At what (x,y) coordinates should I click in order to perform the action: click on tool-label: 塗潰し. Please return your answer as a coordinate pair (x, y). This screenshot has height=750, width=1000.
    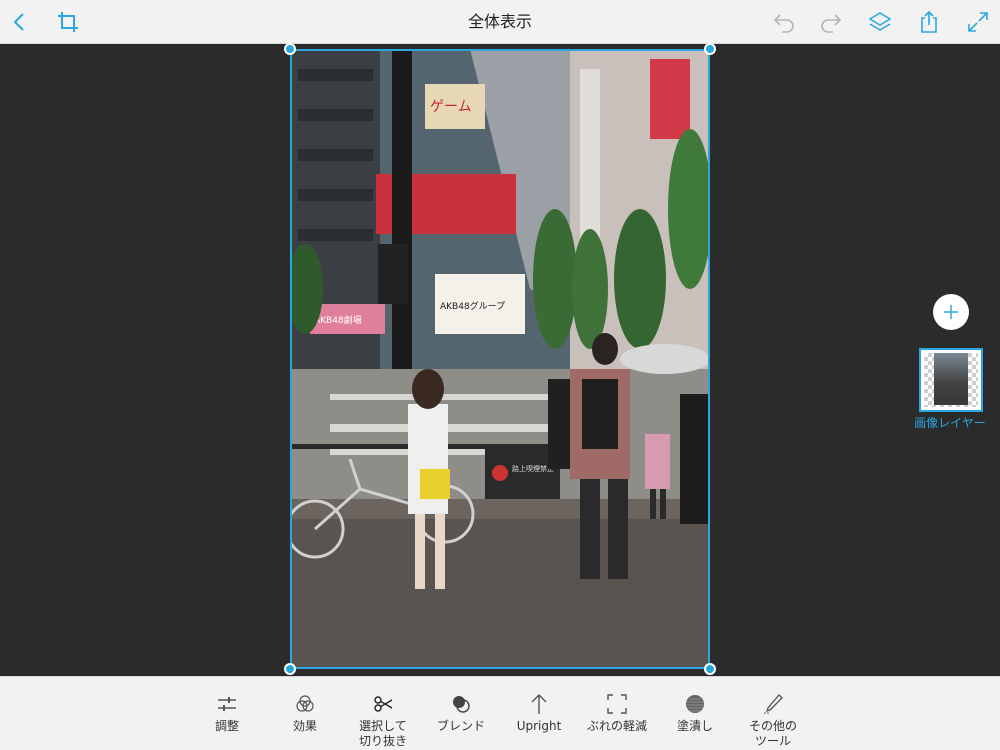
    Looking at the image, I should click on (694, 726).